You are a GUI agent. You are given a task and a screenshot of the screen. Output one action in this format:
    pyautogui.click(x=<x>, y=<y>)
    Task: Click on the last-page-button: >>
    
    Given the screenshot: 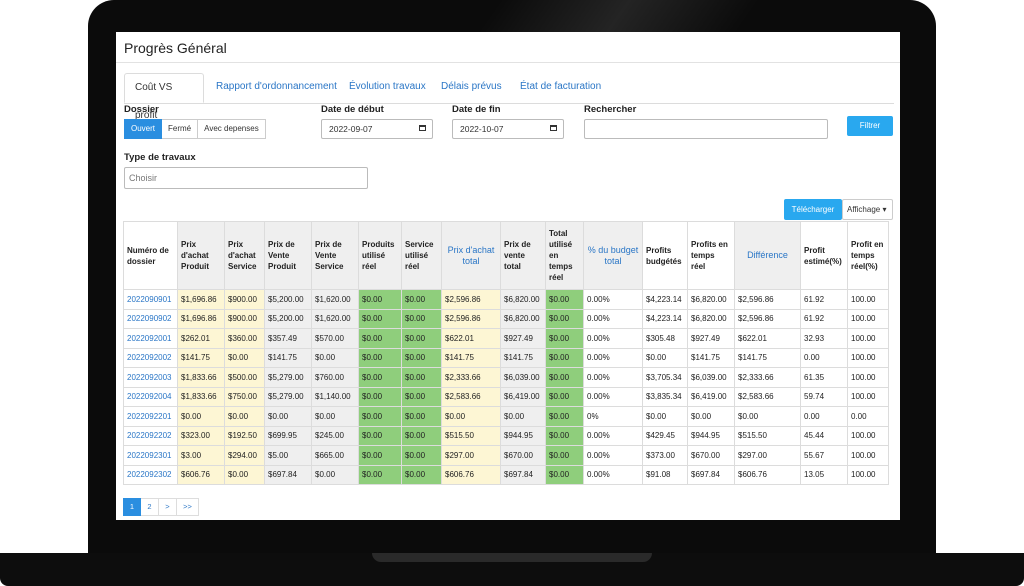 What is the action you would take?
    pyautogui.click(x=188, y=507)
    